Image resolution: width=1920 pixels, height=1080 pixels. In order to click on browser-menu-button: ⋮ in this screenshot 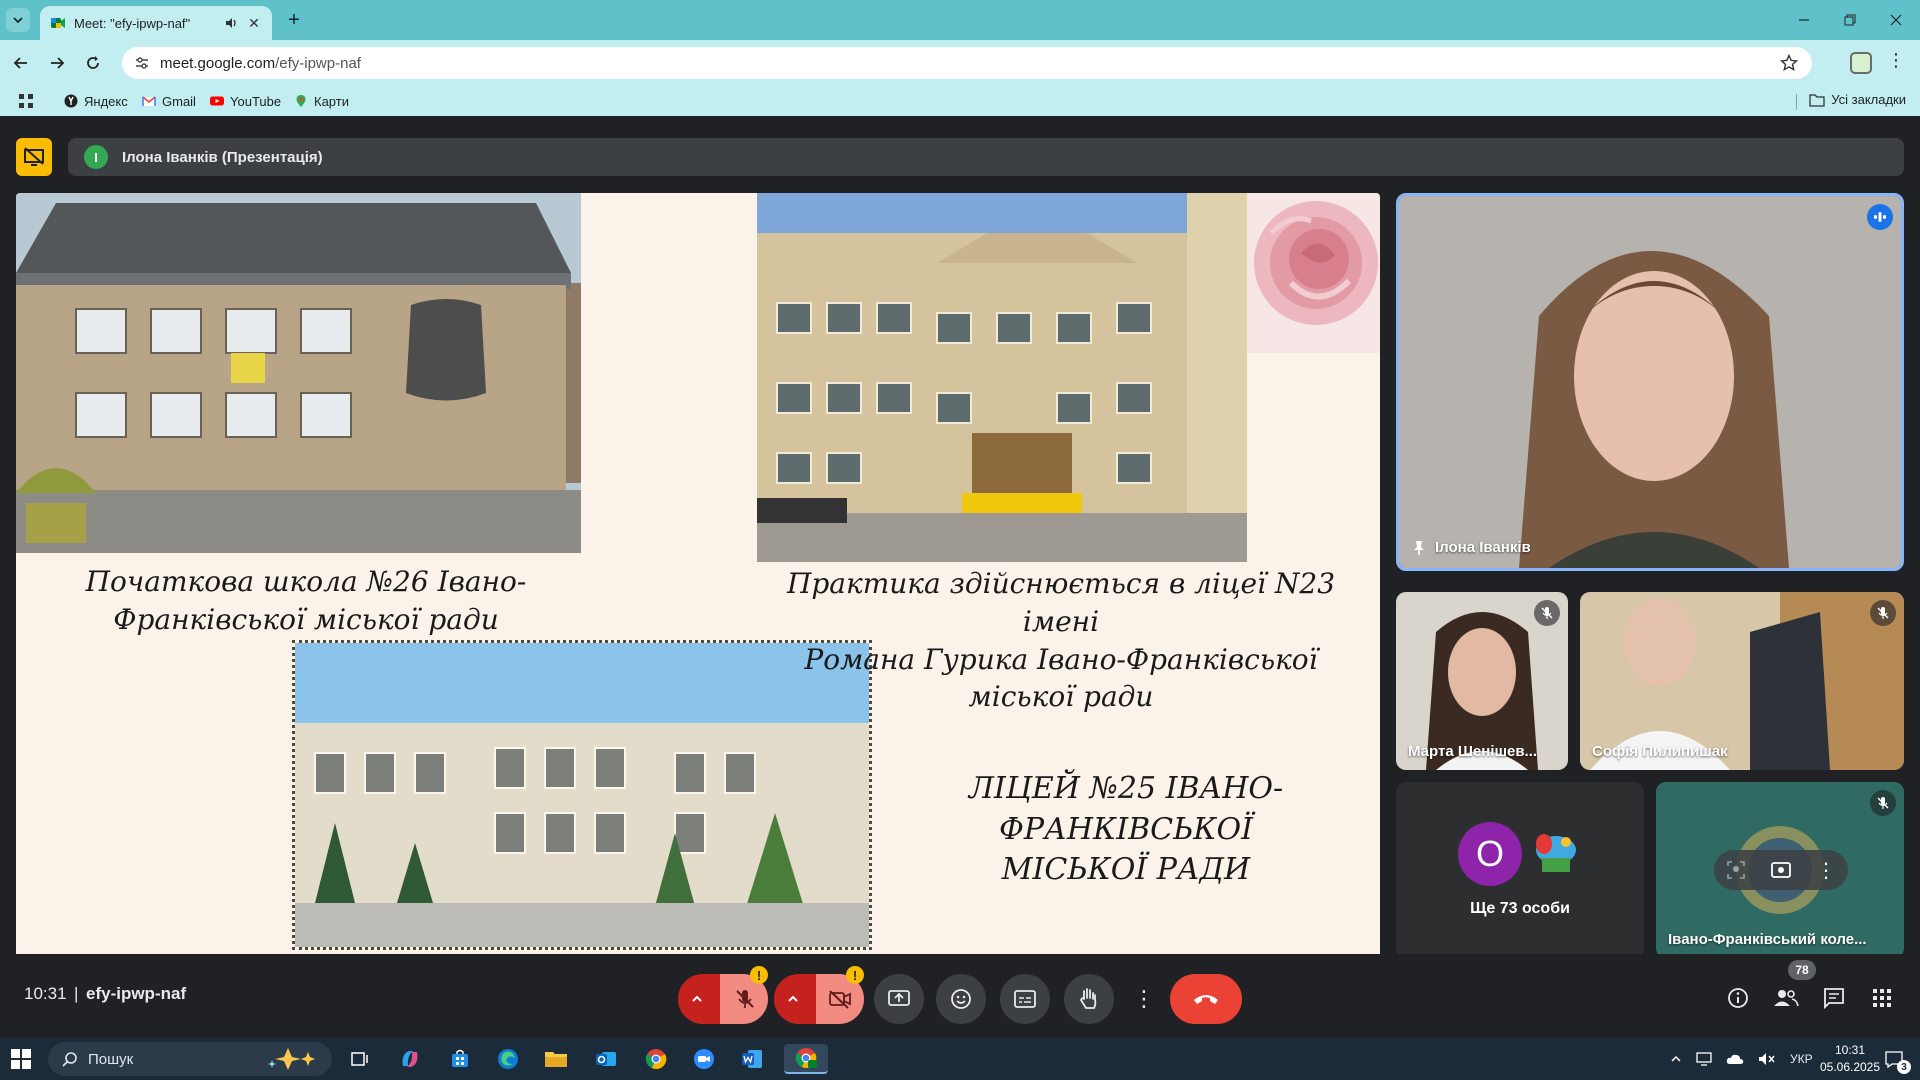, I will do `click(1896, 63)`.